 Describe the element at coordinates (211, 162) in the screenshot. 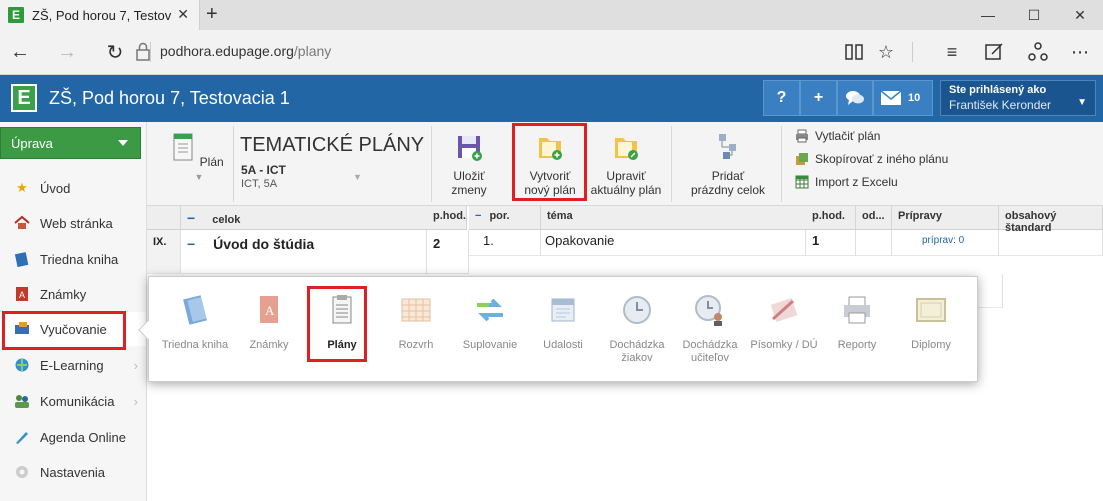

I see `plan-label: Plán` at that location.